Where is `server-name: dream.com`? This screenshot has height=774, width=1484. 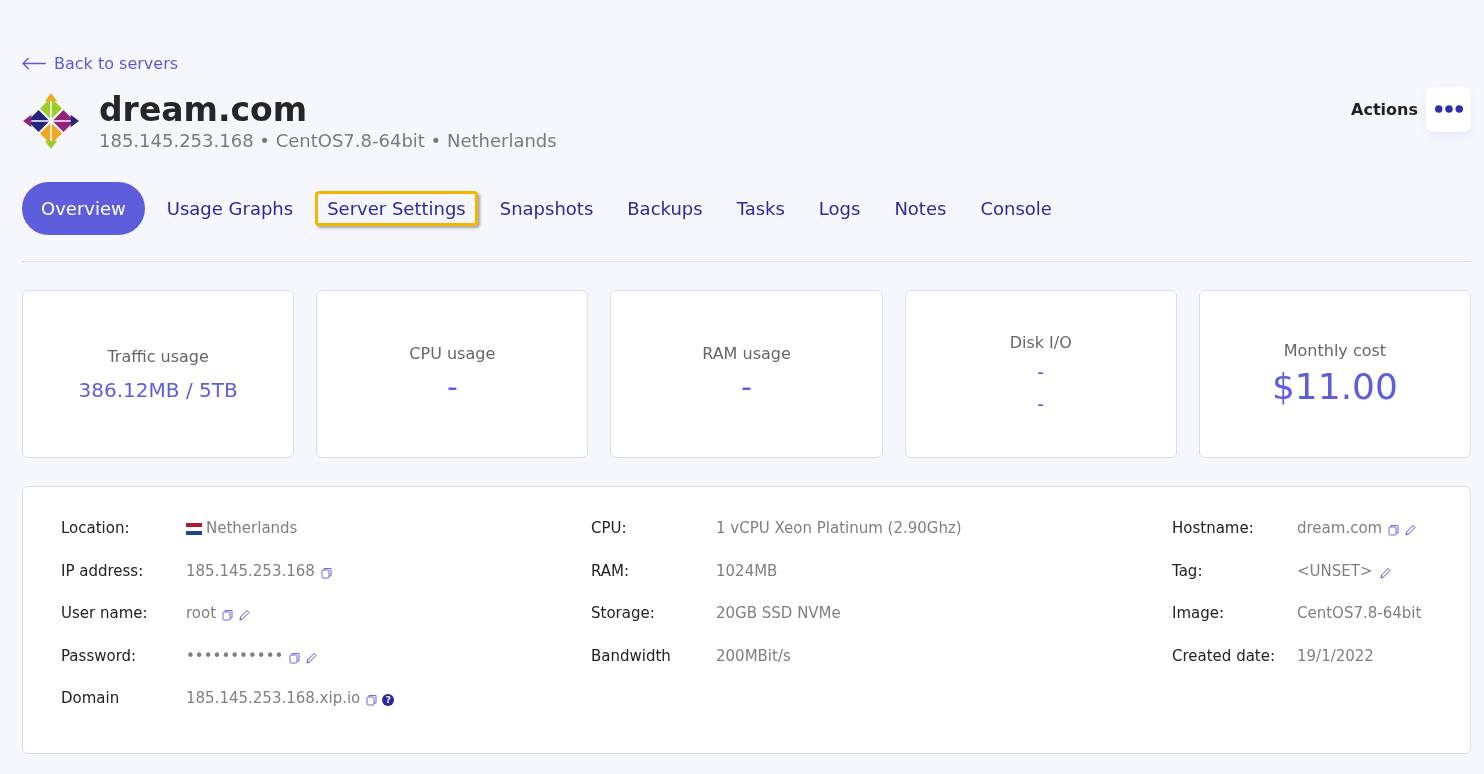
server-name: dream.com is located at coordinates (204, 110).